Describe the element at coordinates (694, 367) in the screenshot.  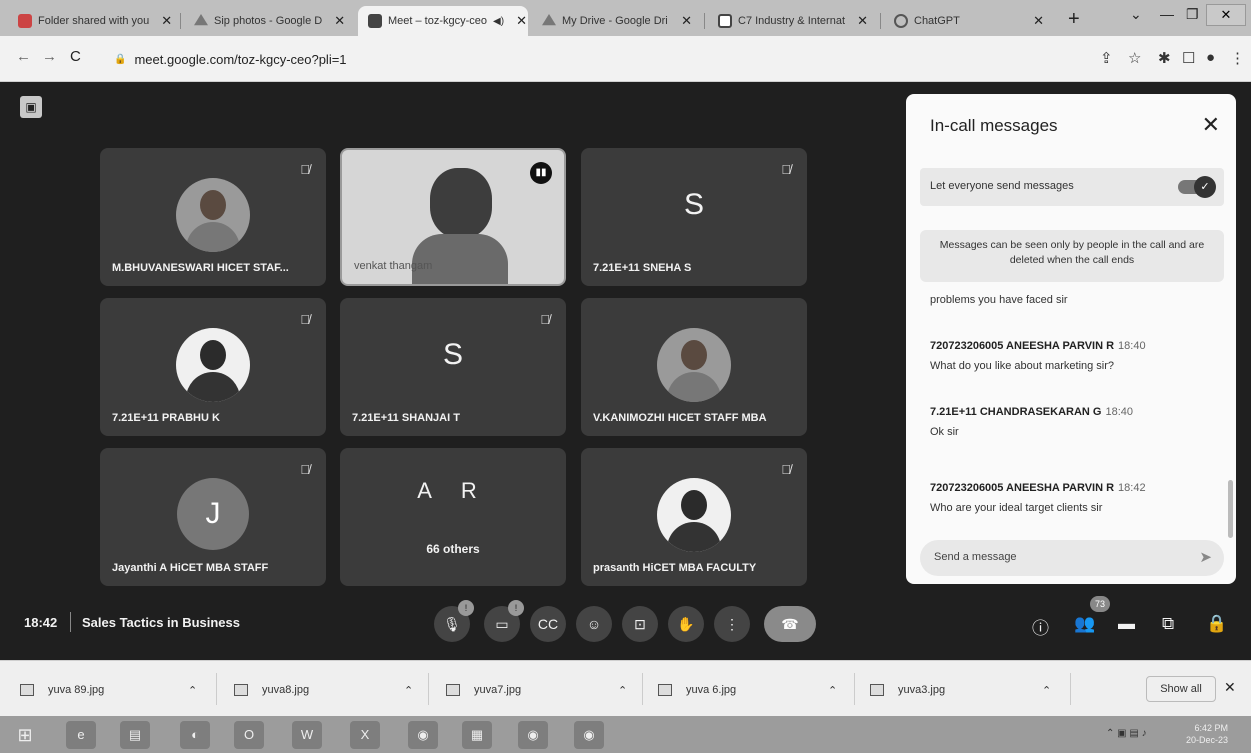
I see `participant-tile: V.KANIMOZHI HICET STAFF MBA` at that location.